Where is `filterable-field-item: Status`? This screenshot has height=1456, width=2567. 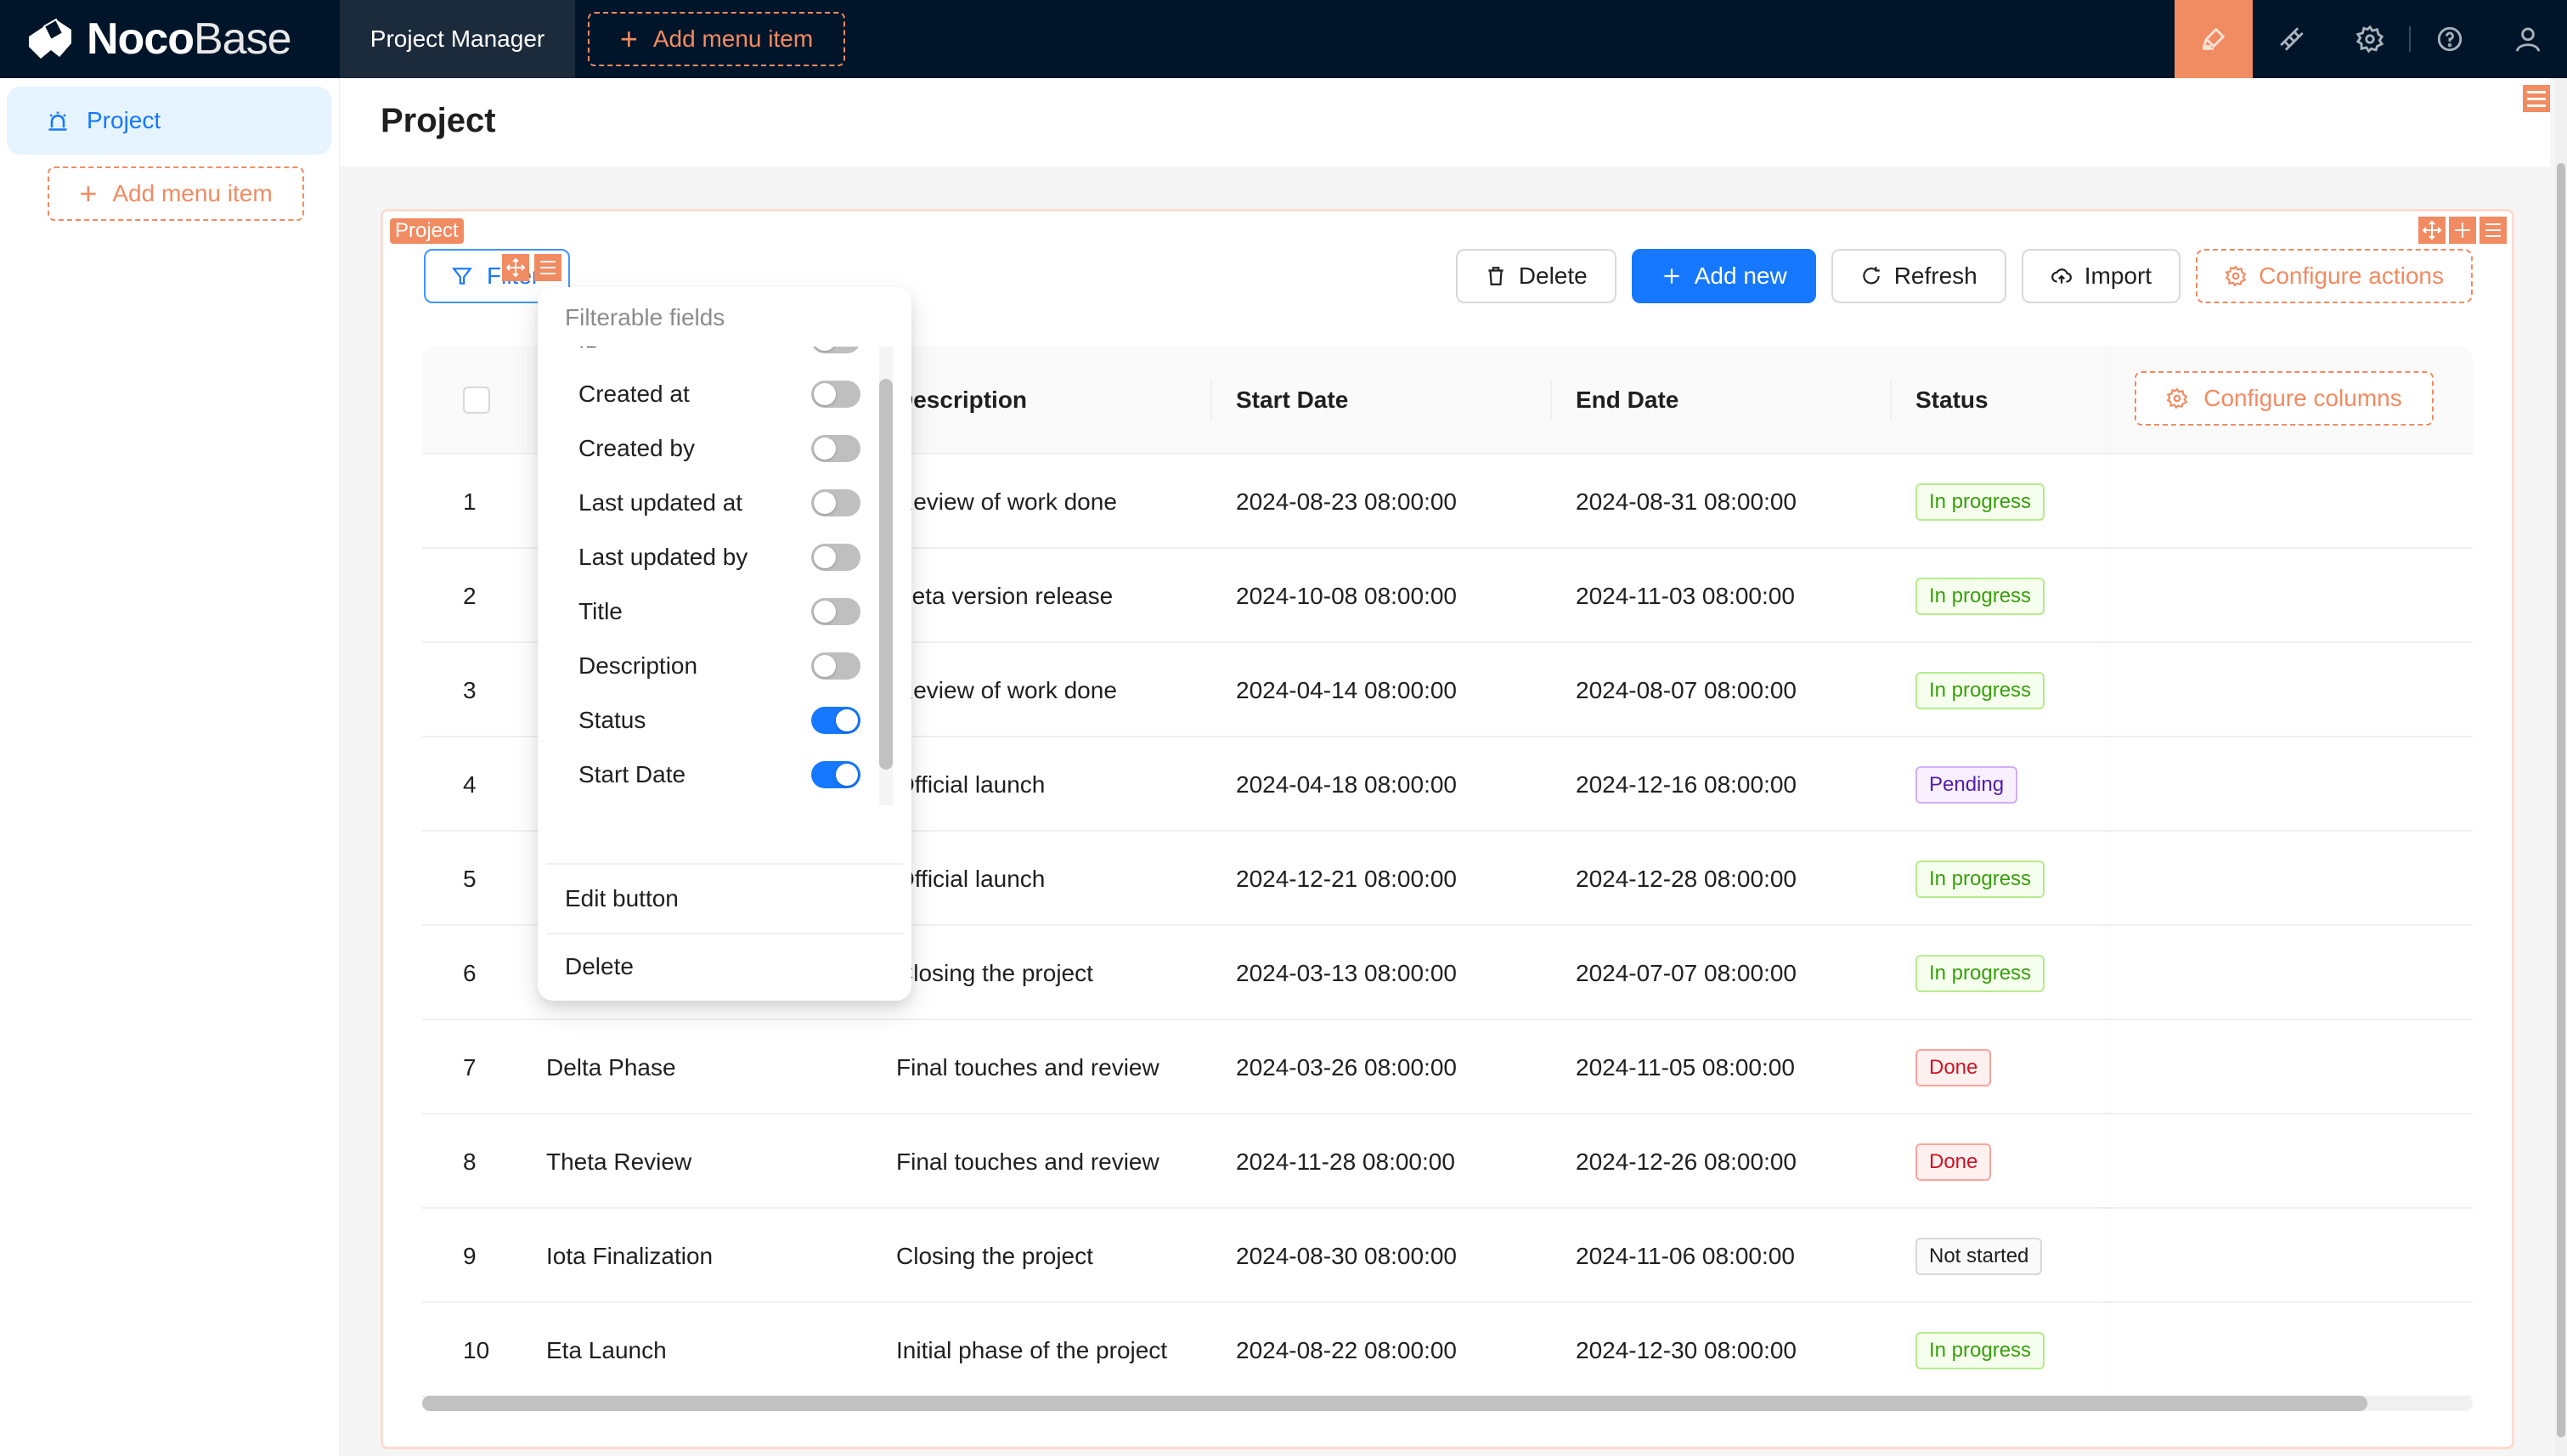
filterable-field-item: Status is located at coordinates (716, 721).